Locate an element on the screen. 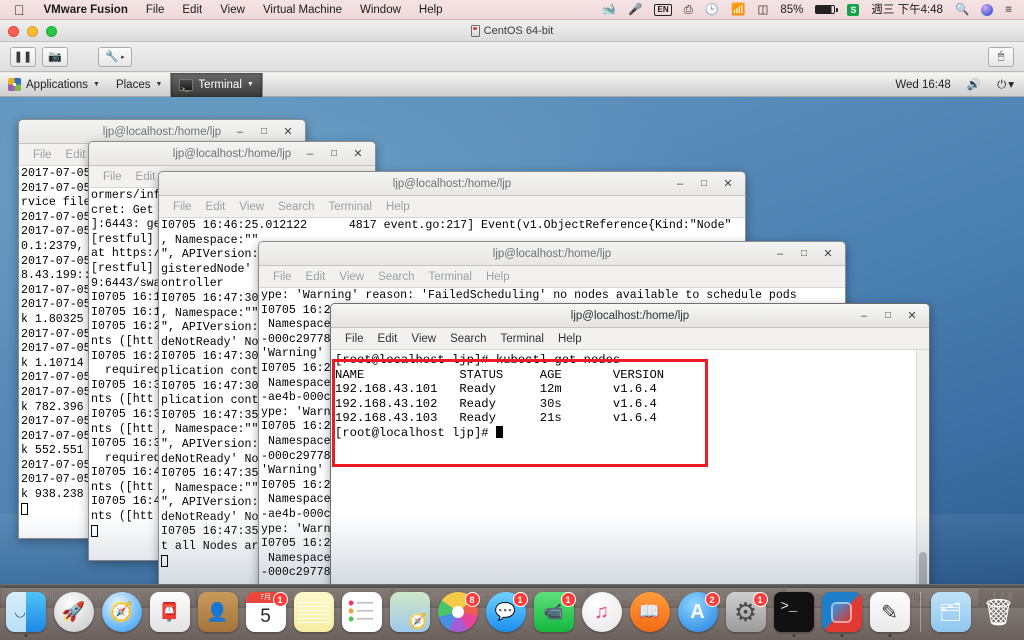  input-source-icon: EN is located at coordinates (662, 9).